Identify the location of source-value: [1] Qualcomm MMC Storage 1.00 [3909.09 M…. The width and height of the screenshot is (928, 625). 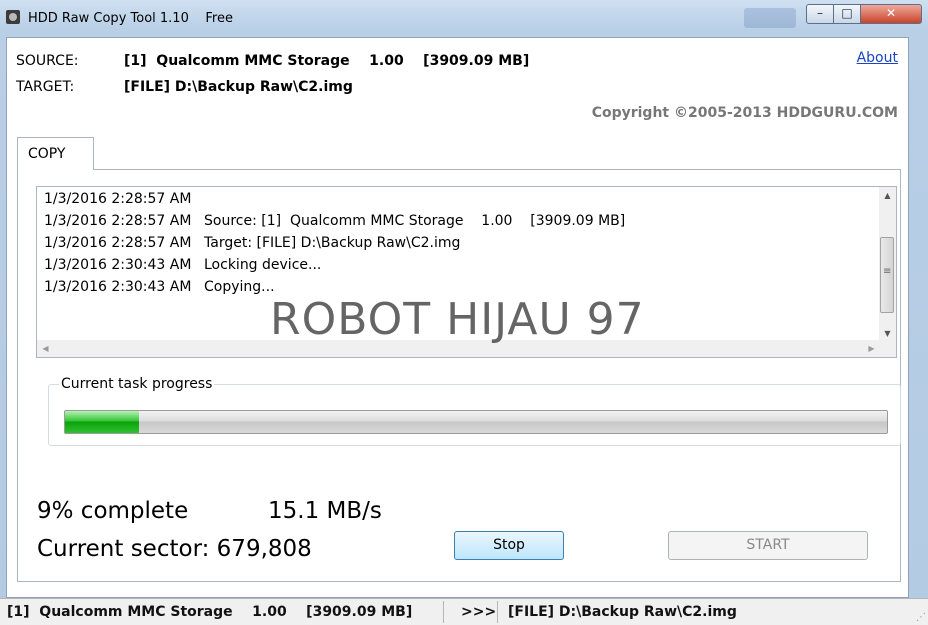
(327, 61).